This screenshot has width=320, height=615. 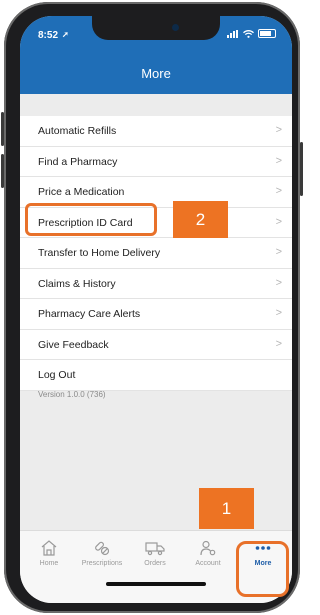 I want to click on menu-item-label: Give Feedback, so click(x=73, y=344).